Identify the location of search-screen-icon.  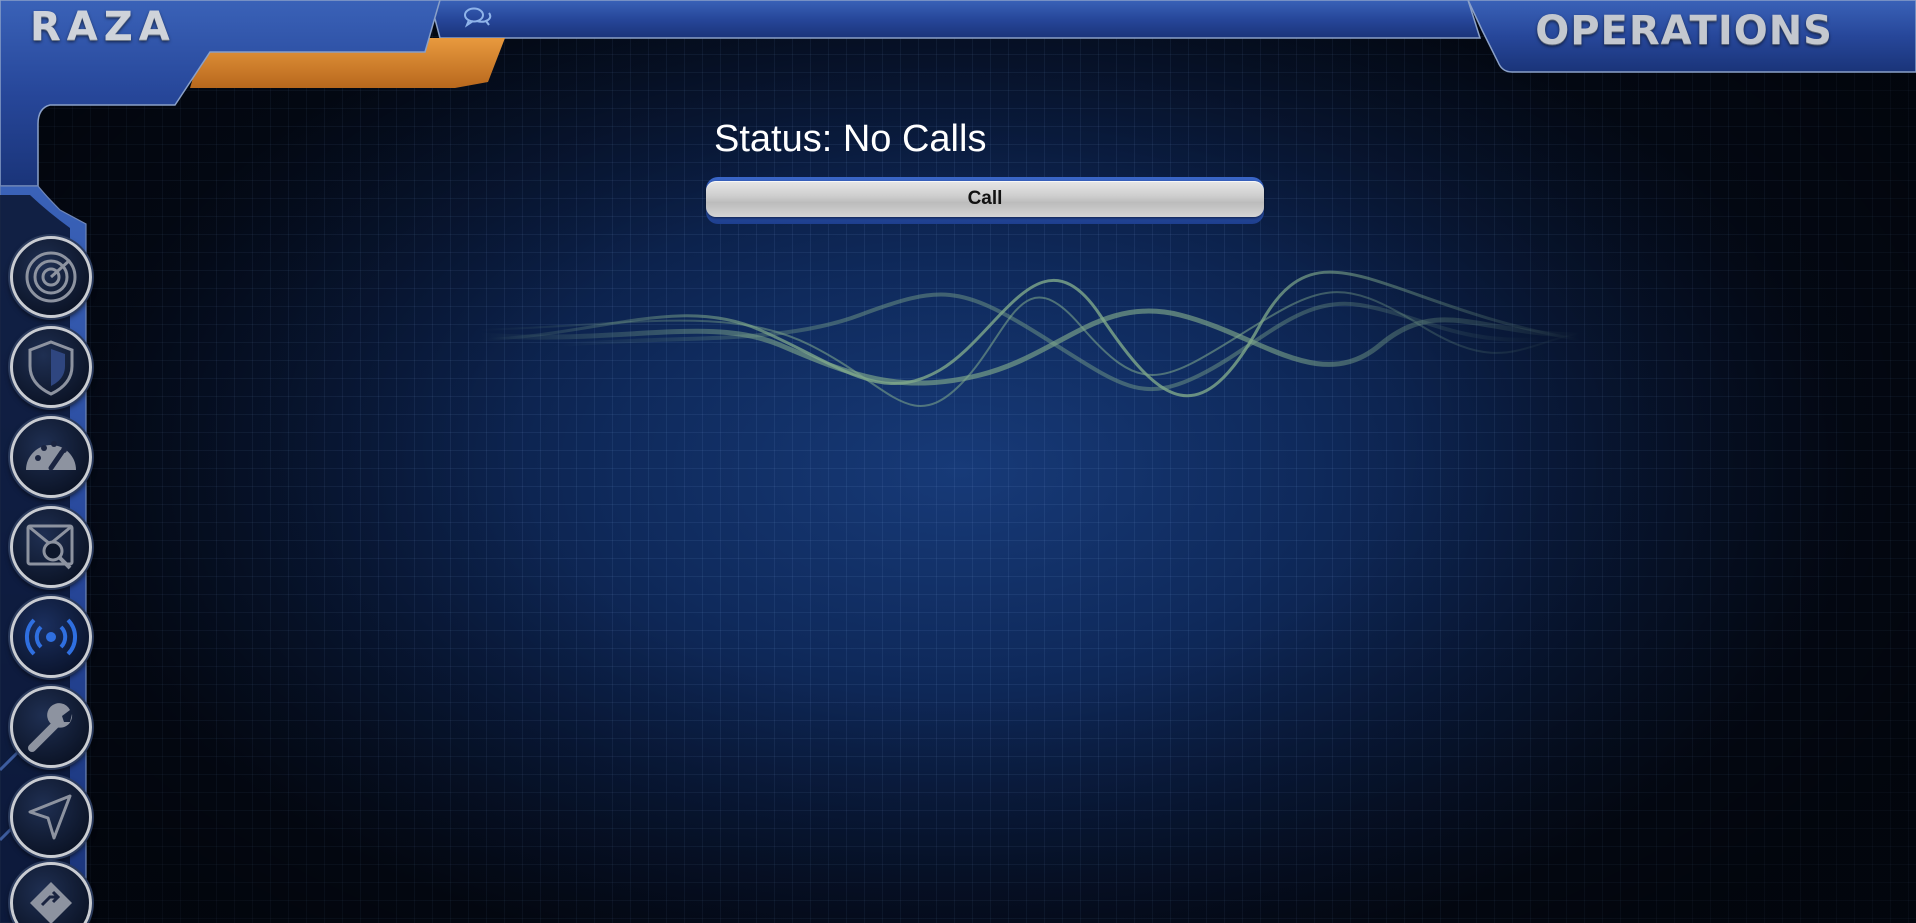
(50, 547).